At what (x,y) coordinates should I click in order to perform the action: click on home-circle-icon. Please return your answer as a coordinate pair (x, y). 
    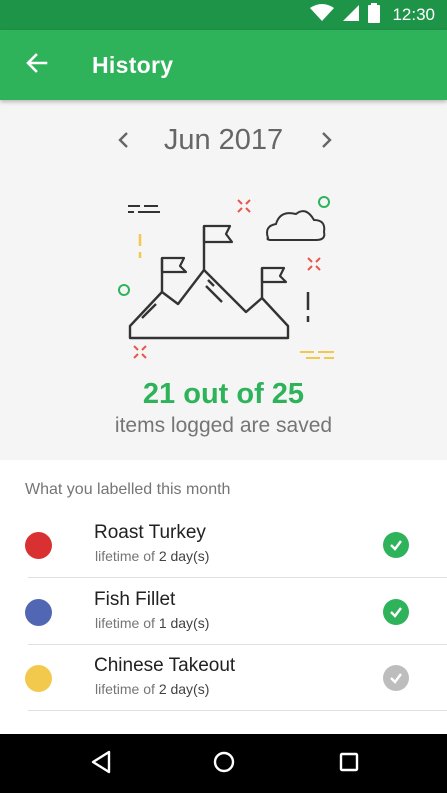
    Looking at the image, I should click on (224, 764).